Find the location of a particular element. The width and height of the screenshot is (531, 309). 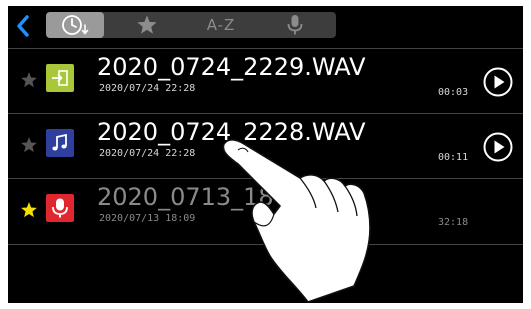

file-name: 2020_0713_18 is located at coordinates (185, 197).